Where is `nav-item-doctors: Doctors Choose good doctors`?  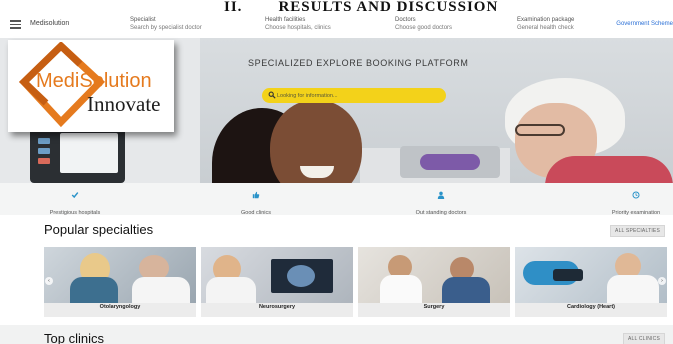 nav-item-doctors: Doctors Choose good doctors is located at coordinates (423, 24).